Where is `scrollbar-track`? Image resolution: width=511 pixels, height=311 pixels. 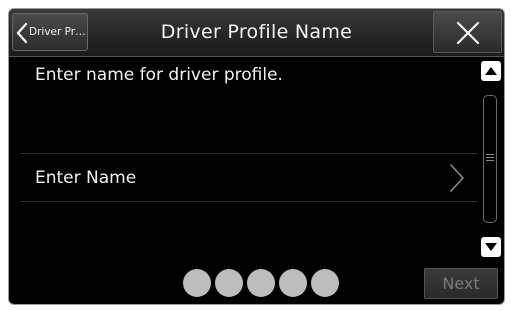
scrollbar-track is located at coordinates (490, 159).